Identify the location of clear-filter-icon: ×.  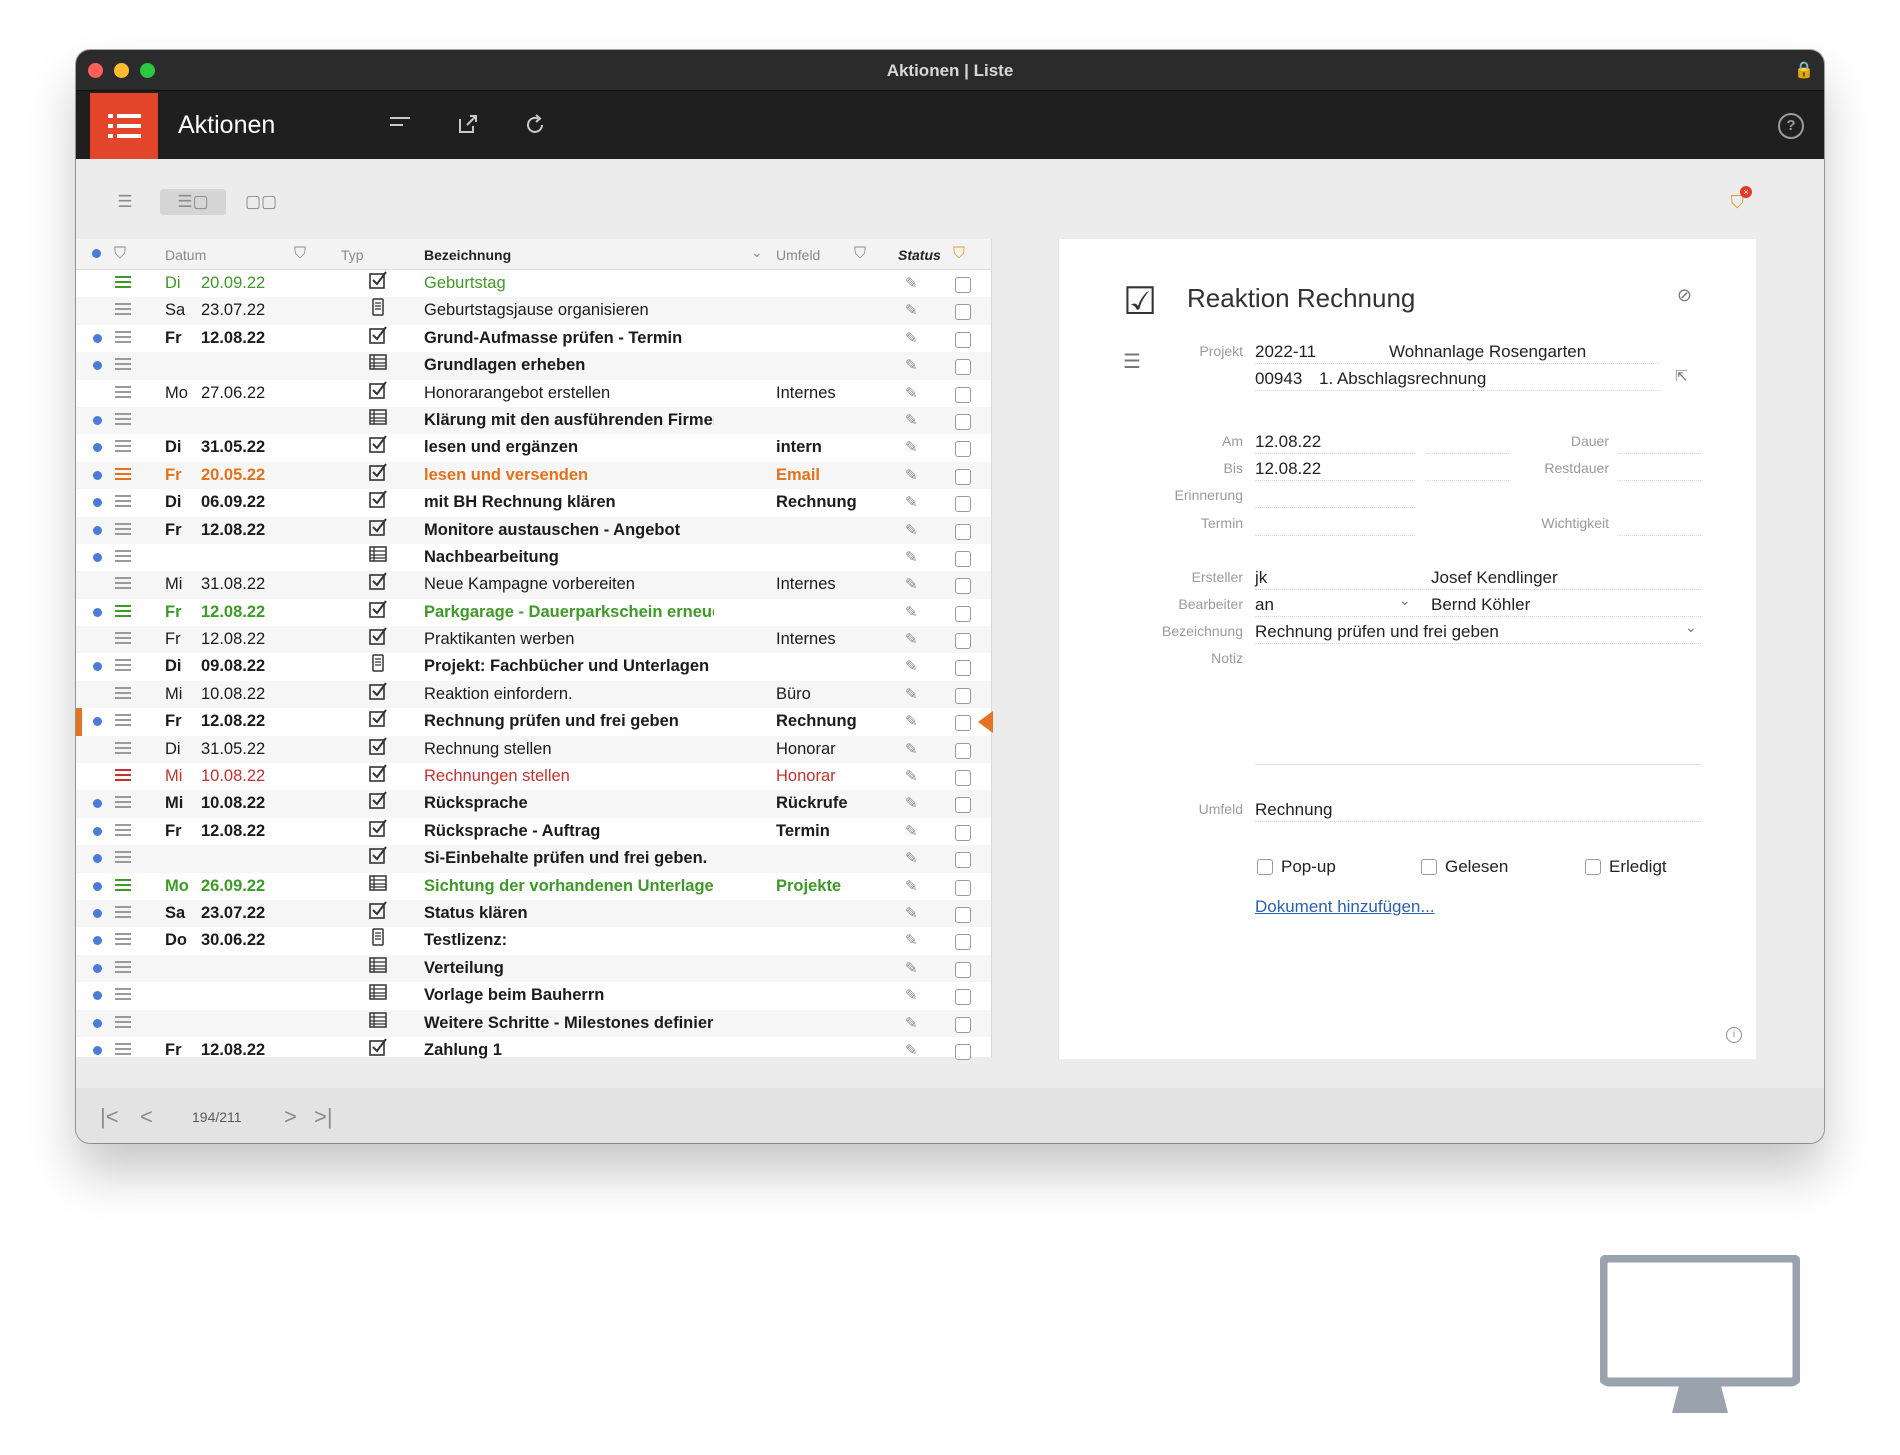
(1746, 192).